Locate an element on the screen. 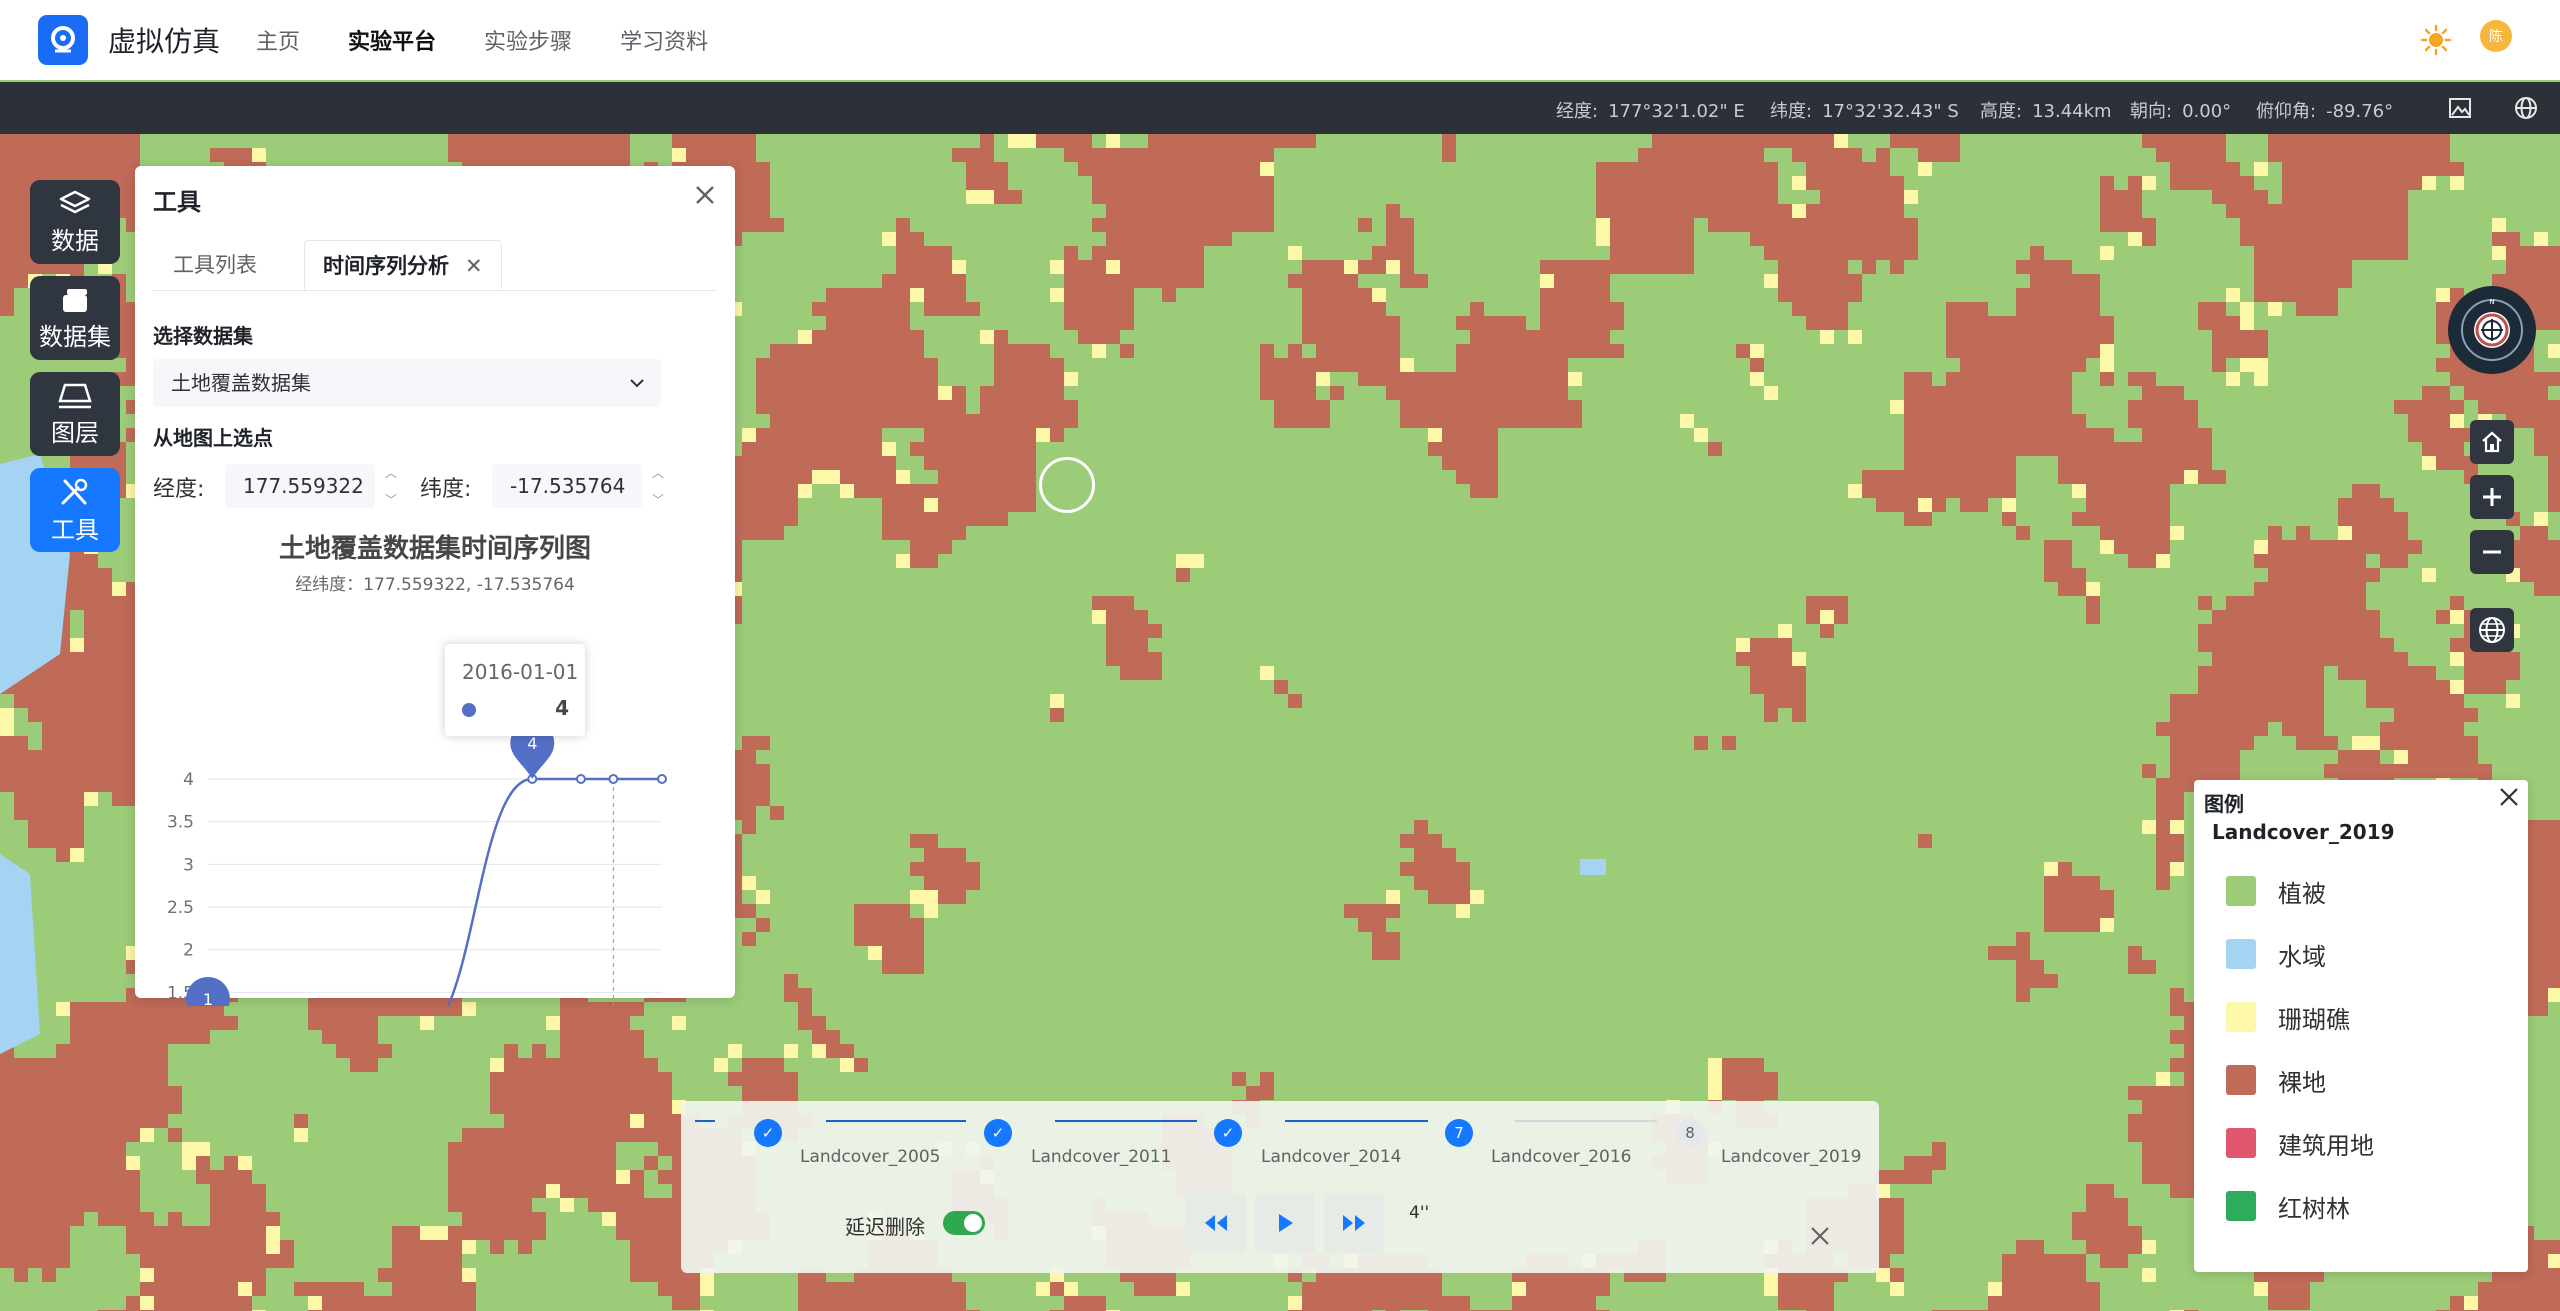  fast-forward-button is located at coordinates (1354, 1223).